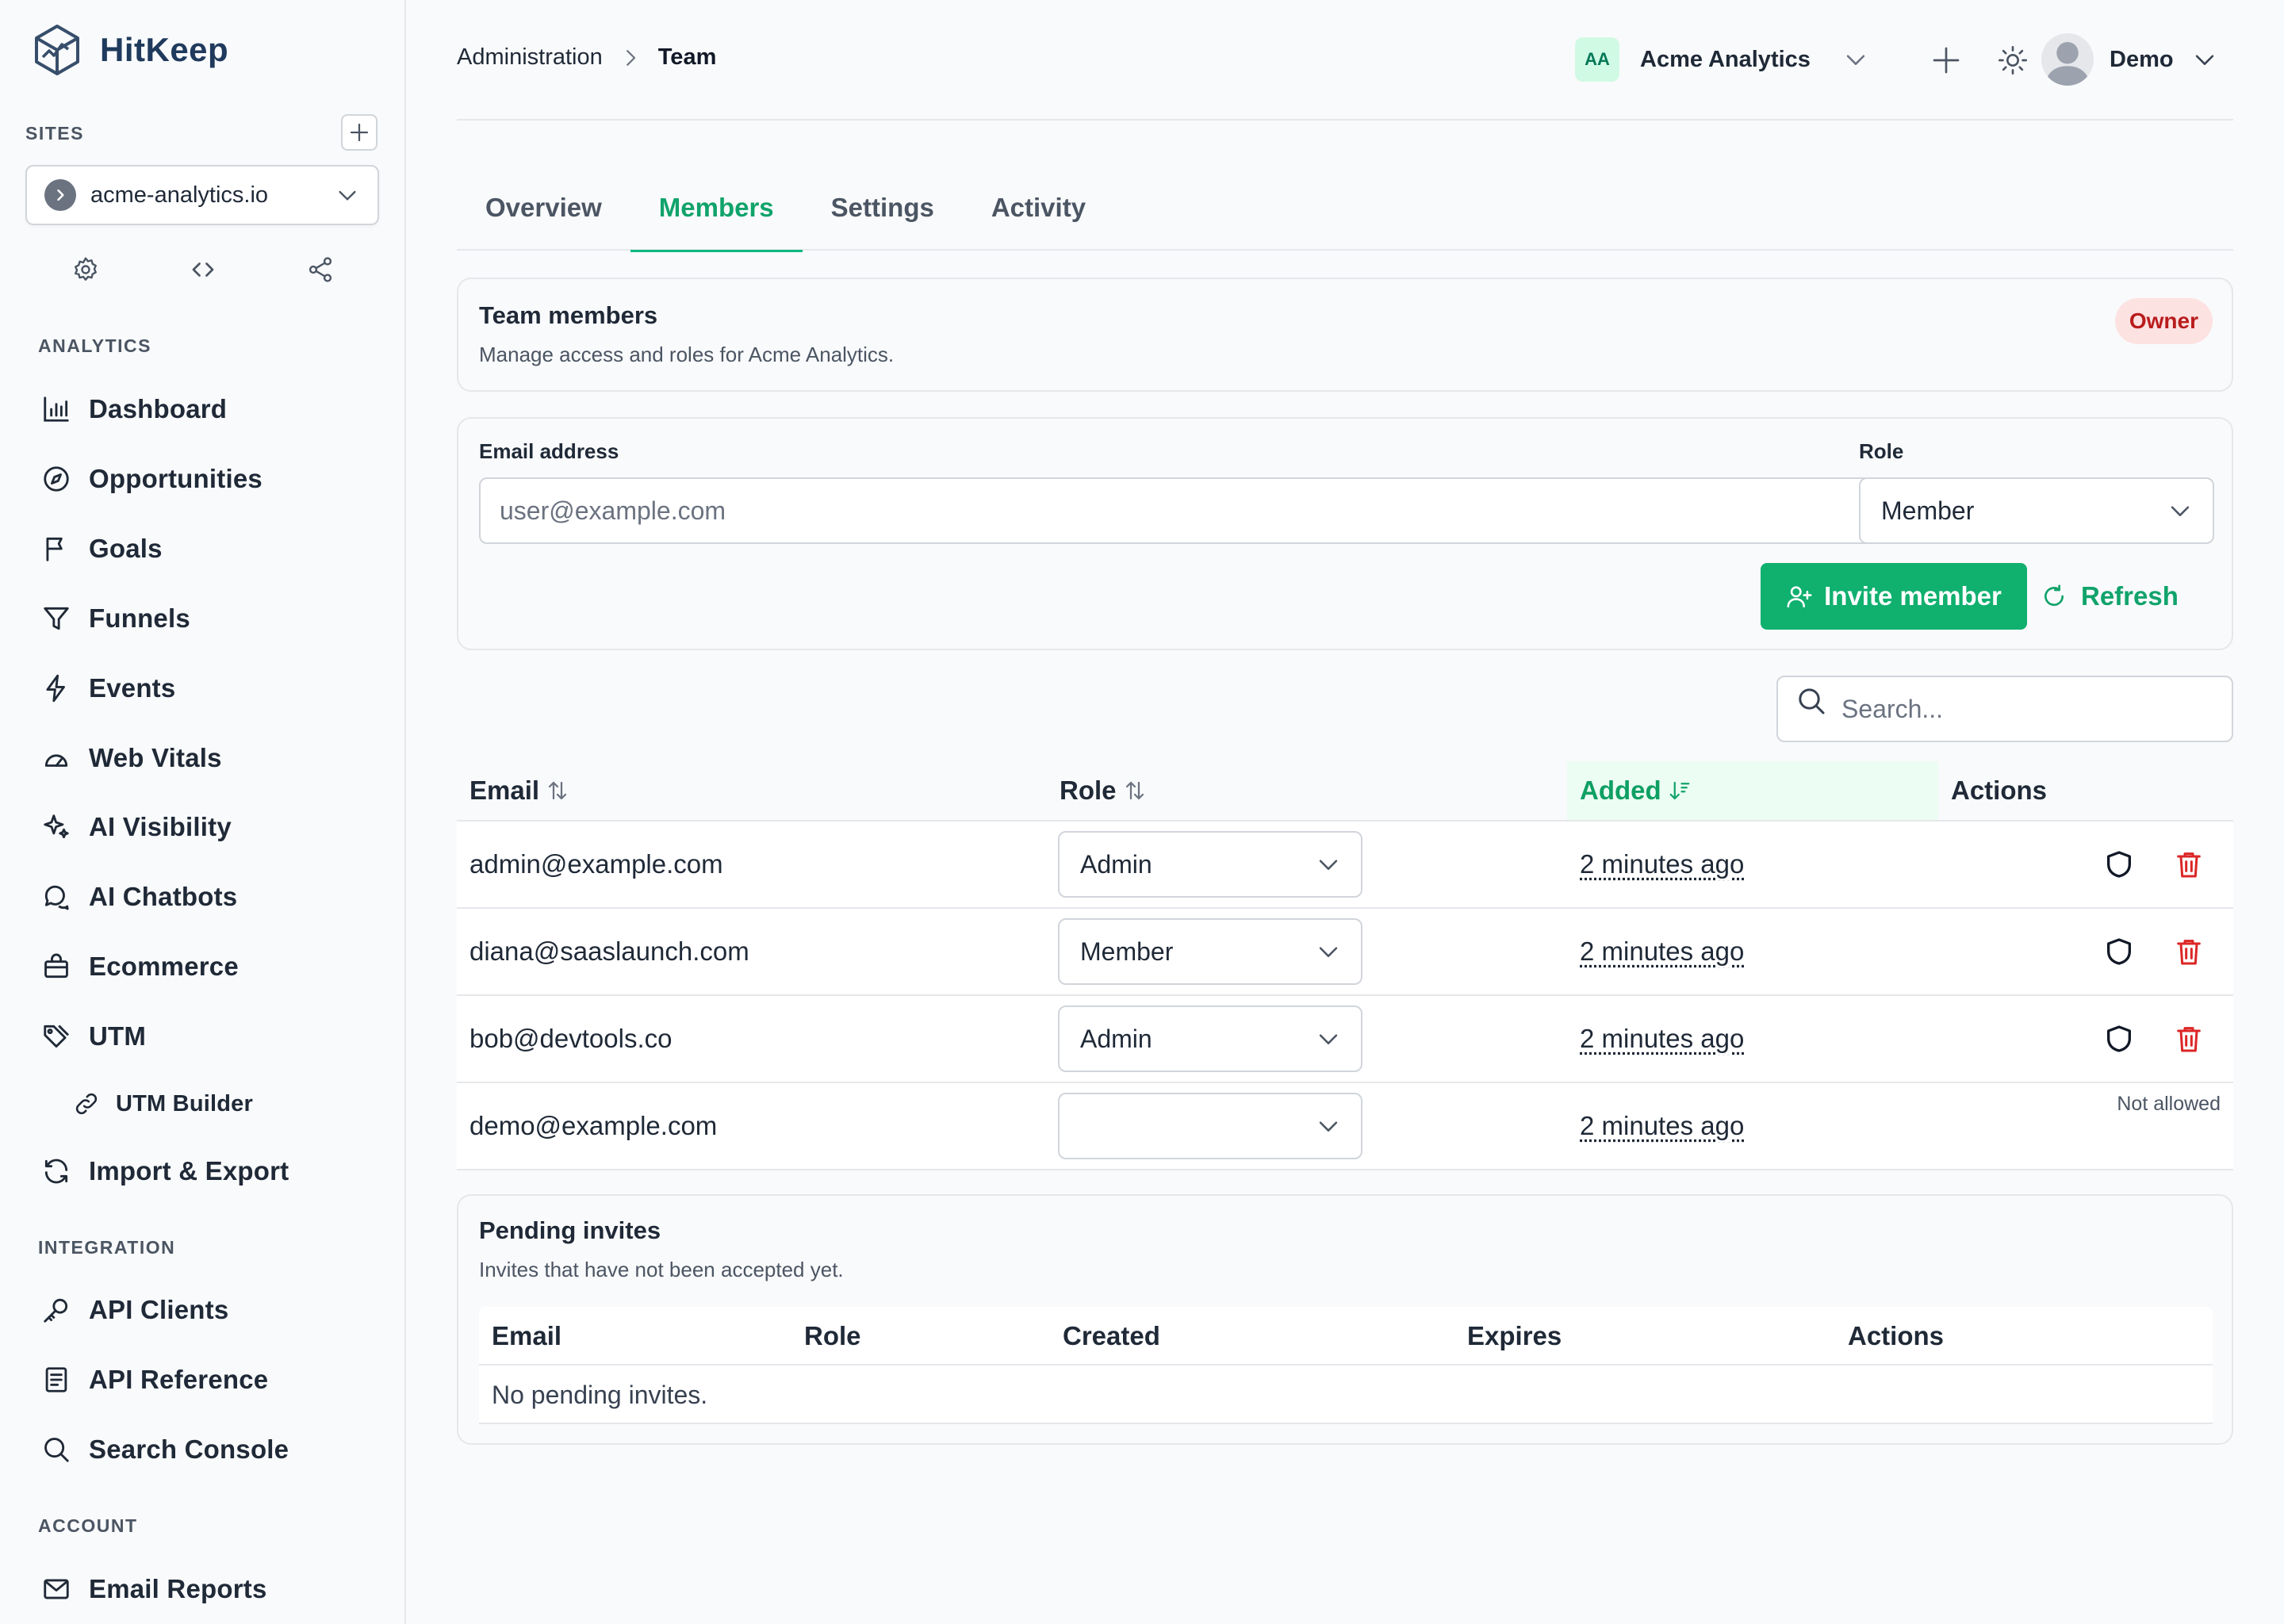  Describe the element at coordinates (1308, 790) in the screenshot. I see `column-header-role: Role` at that location.